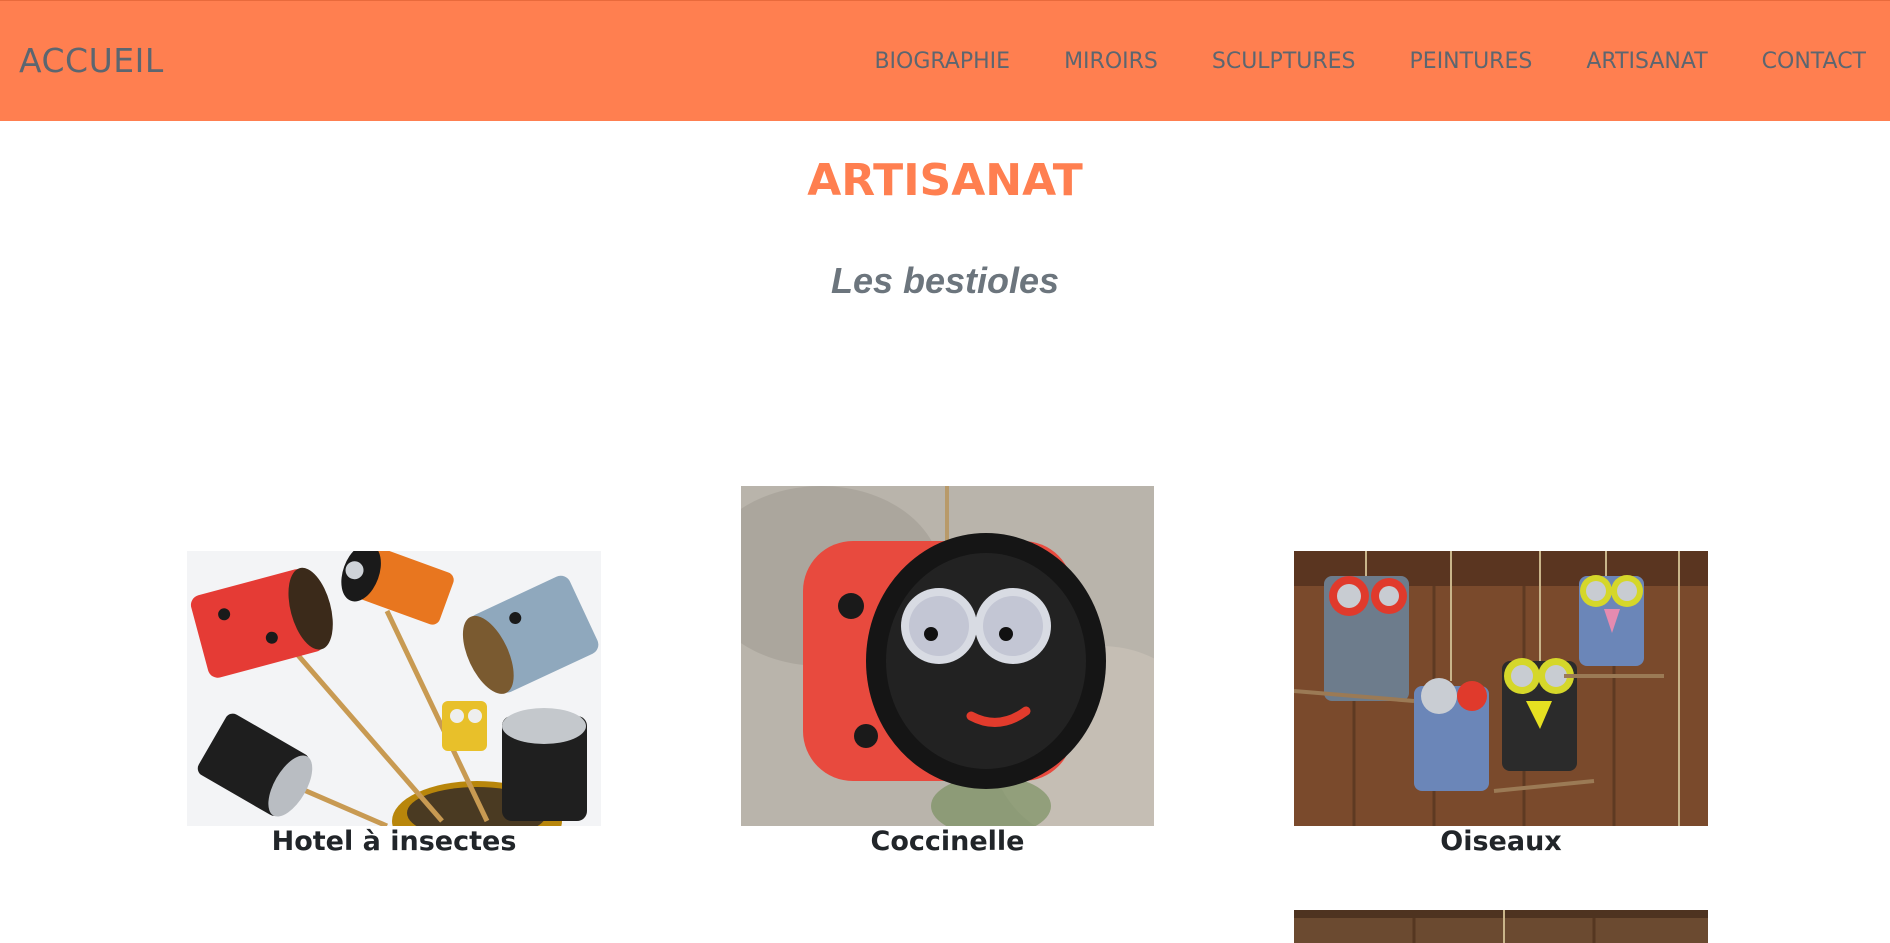  Describe the element at coordinates (1501, 926) in the screenshot. I see `next-gallery-image` at that location.